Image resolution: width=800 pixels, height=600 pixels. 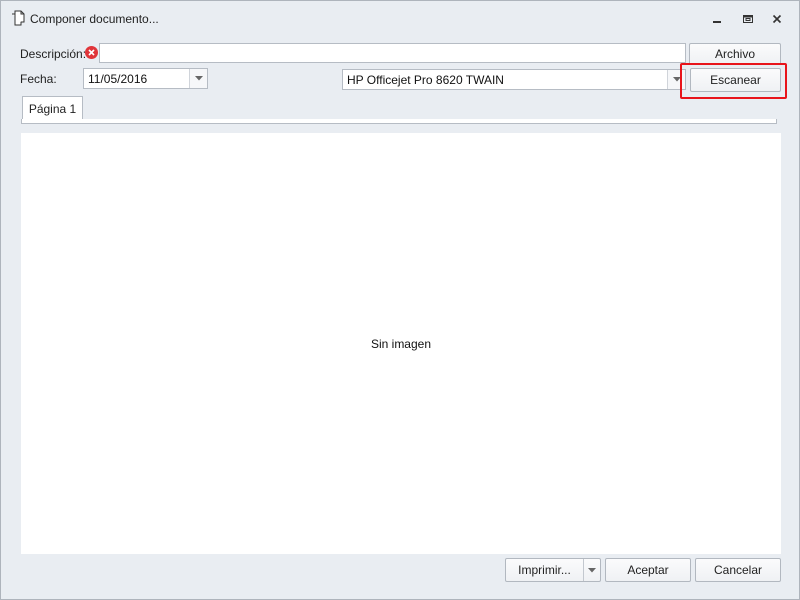 I want to click on escanear-button: Escanear, so click(x=735, y=80).